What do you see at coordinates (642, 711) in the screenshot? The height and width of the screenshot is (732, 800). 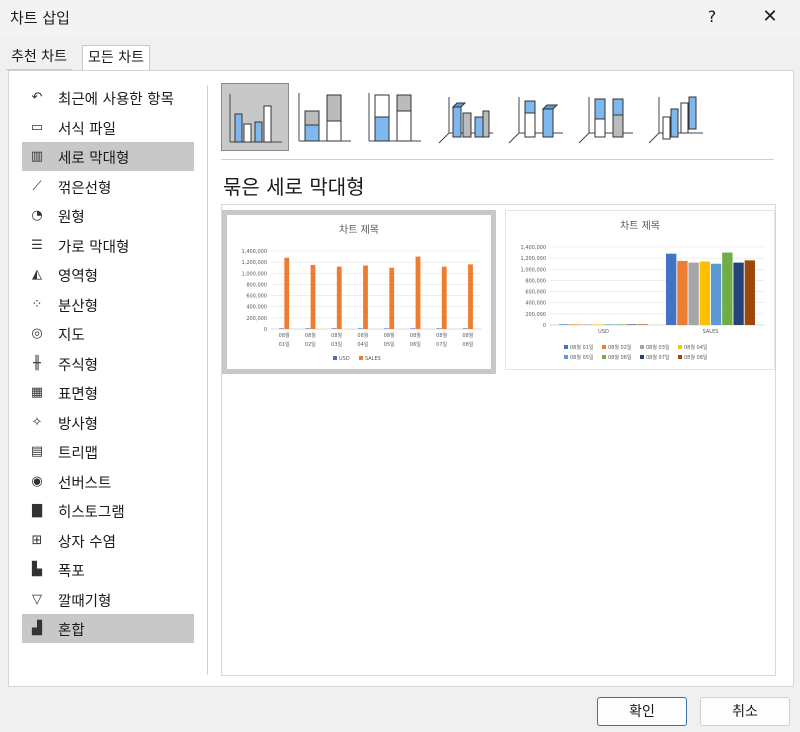 I see `ok-button: 확인` at bounding box center [642, 711].